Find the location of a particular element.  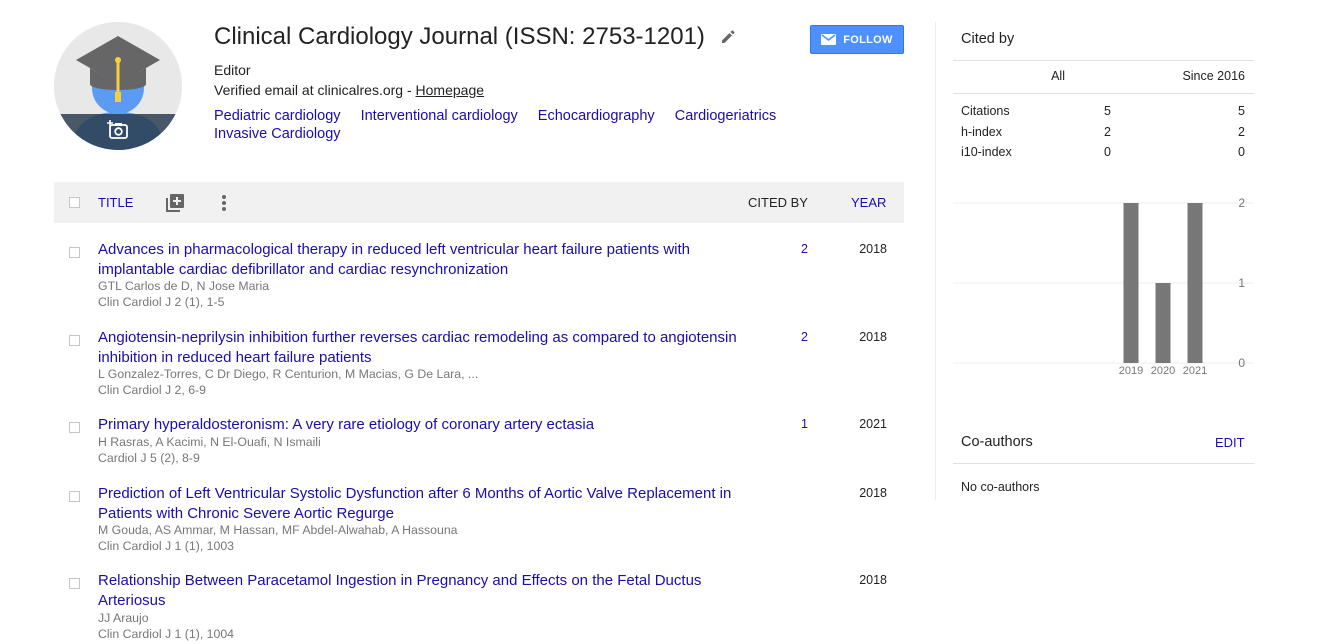

chart-bar-2020 is located at coordinates (1163, 323).